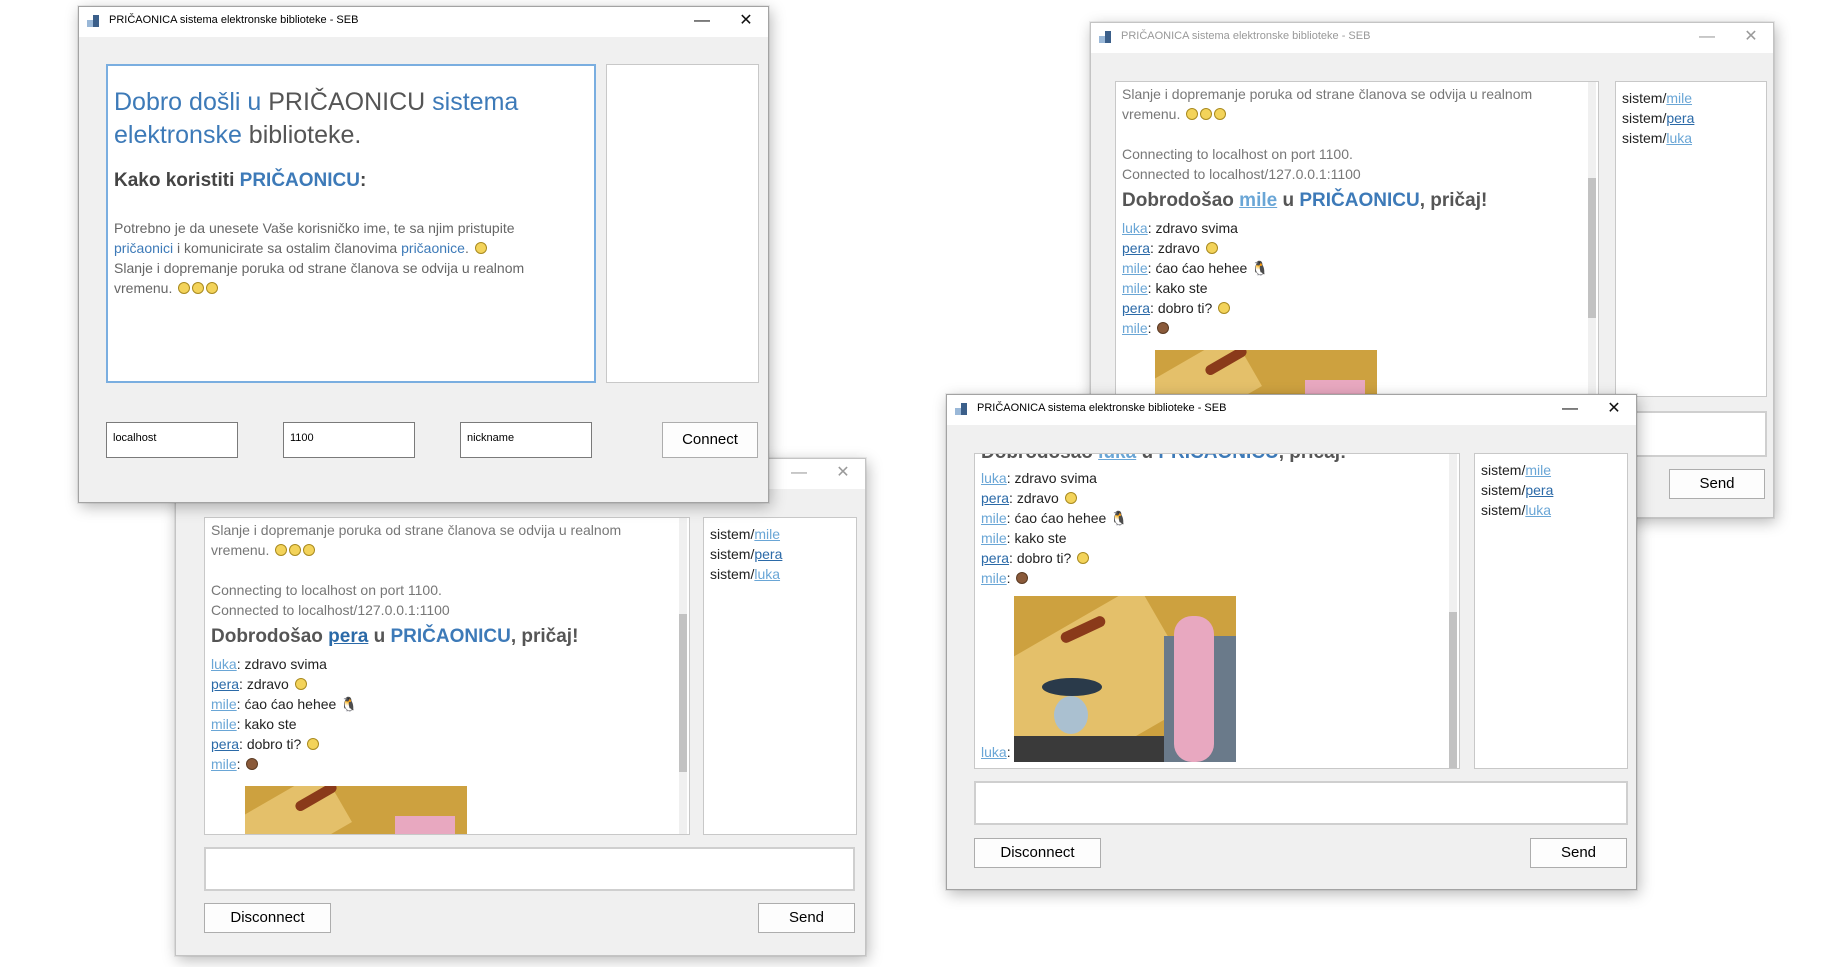 The width and height of the screenshot is (1845, 967). Describe the element at coordinates (1022, 578) in the screenshot. I see `avatar-icon` at that location.